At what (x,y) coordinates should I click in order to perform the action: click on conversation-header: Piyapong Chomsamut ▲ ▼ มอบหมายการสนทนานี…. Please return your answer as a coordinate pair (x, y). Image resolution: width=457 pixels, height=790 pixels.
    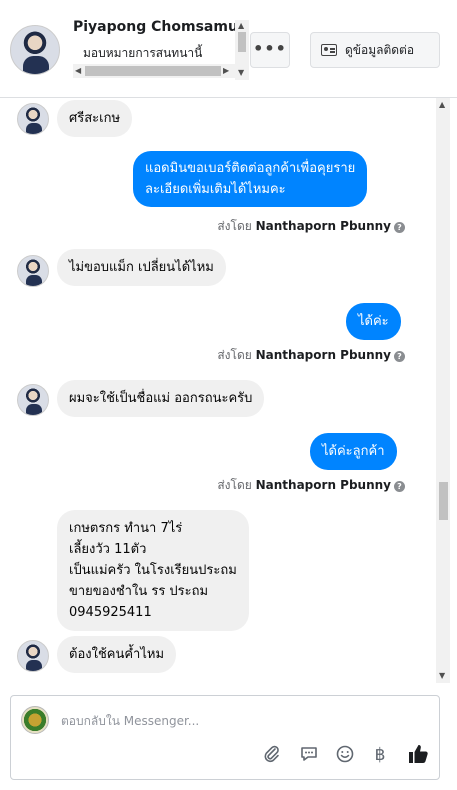
    Looking at the image, I should click on (228, 49).